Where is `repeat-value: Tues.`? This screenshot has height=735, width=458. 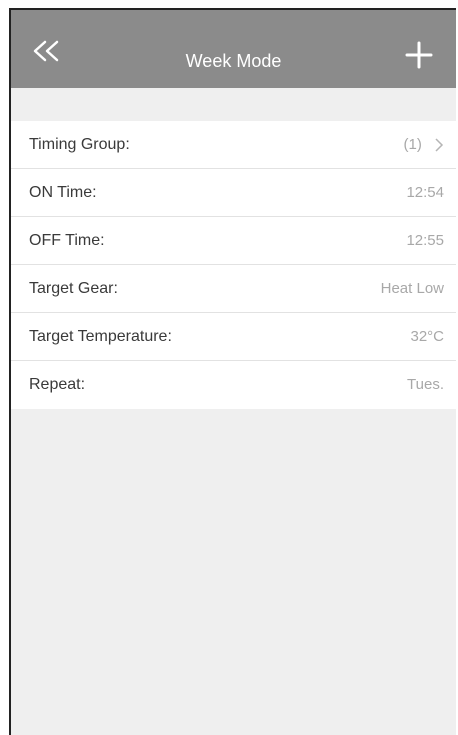 repeat-value: Tues. is located at coordinates (425, 384).